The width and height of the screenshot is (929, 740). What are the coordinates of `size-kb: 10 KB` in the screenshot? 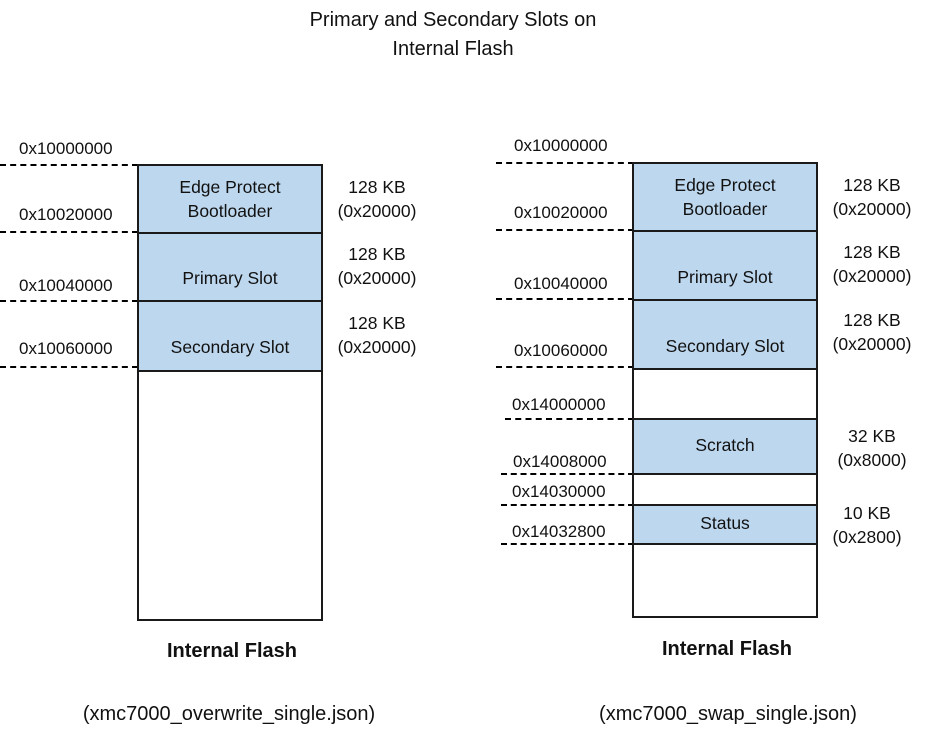 It's located at (867, 513).